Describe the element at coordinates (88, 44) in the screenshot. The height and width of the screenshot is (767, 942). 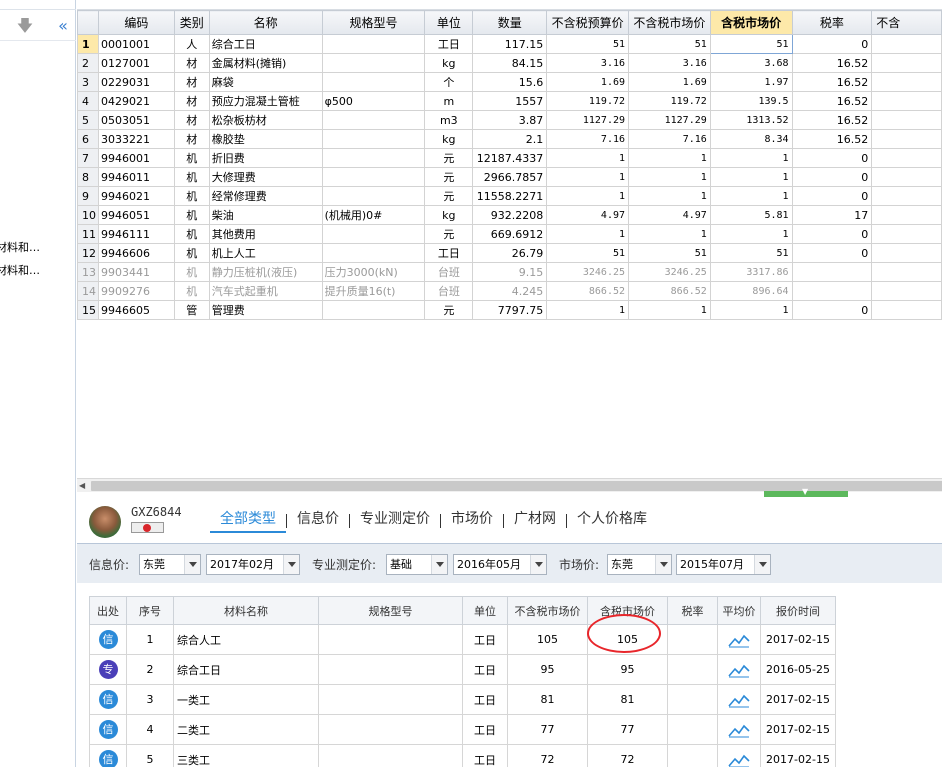
I see `row-number: 1` at that location.